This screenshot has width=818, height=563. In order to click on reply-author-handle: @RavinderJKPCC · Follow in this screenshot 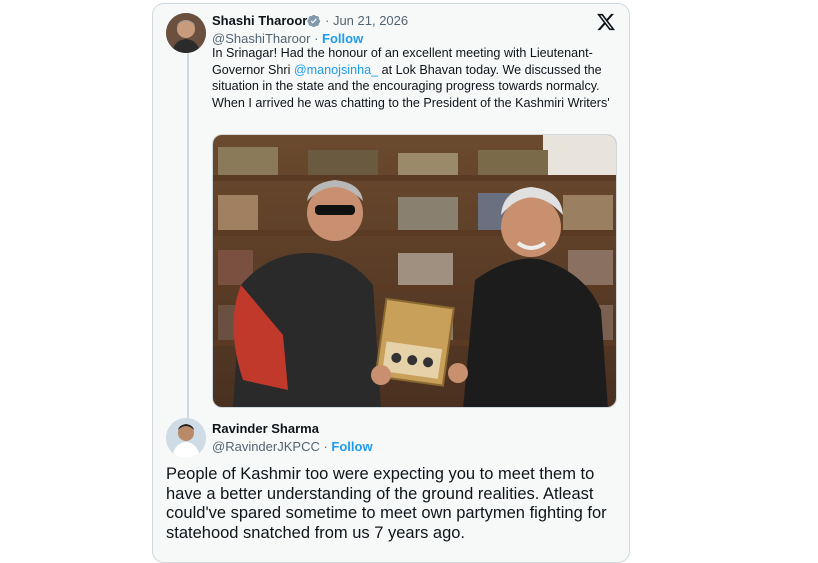, I will do `click(292, 446)`.